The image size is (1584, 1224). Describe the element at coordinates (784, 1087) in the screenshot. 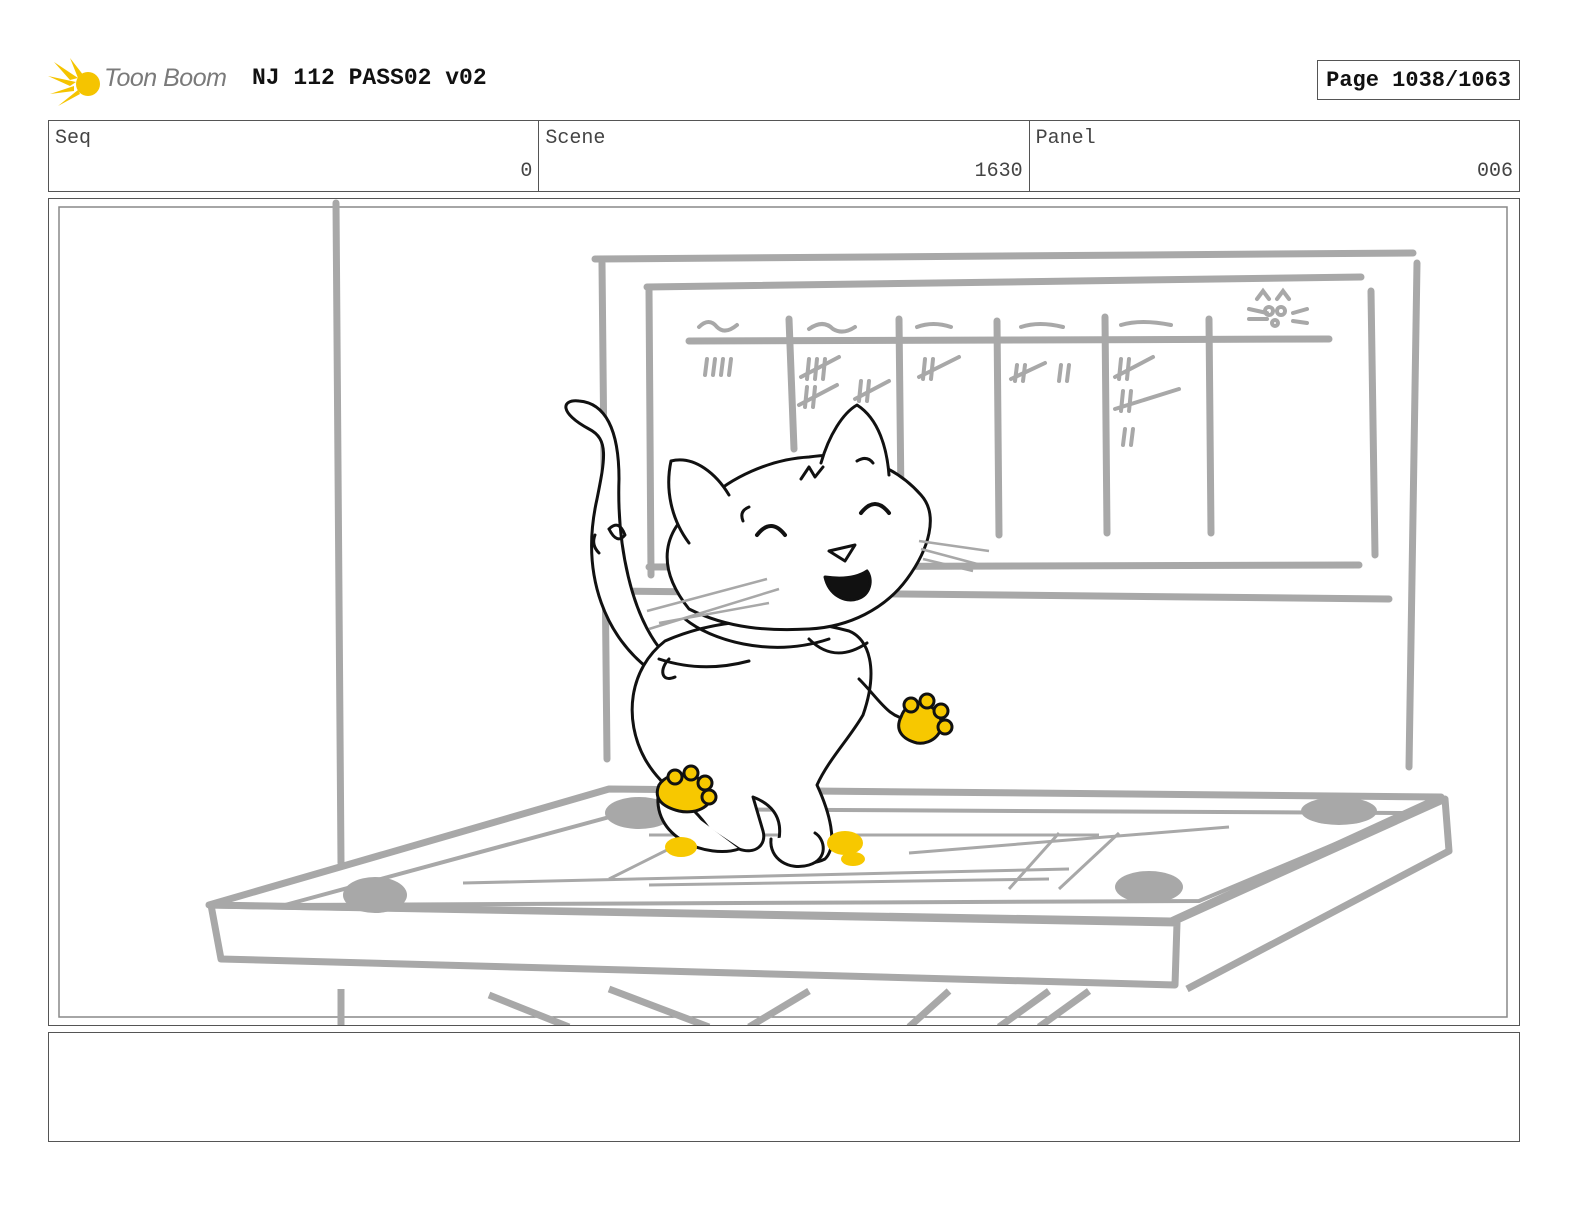

I see `panel-notes` at that location.